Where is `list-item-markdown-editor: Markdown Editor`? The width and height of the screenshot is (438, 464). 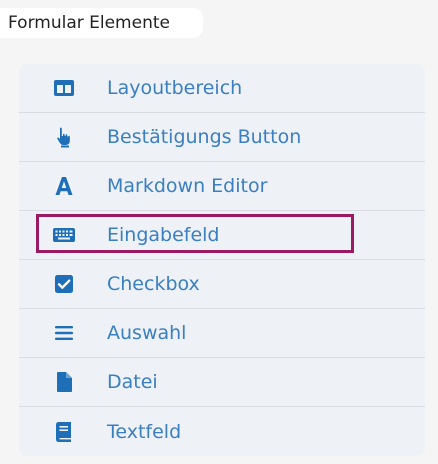
list-item-markdown-editor: Markdown Editor is located at coordinates (222, 186).